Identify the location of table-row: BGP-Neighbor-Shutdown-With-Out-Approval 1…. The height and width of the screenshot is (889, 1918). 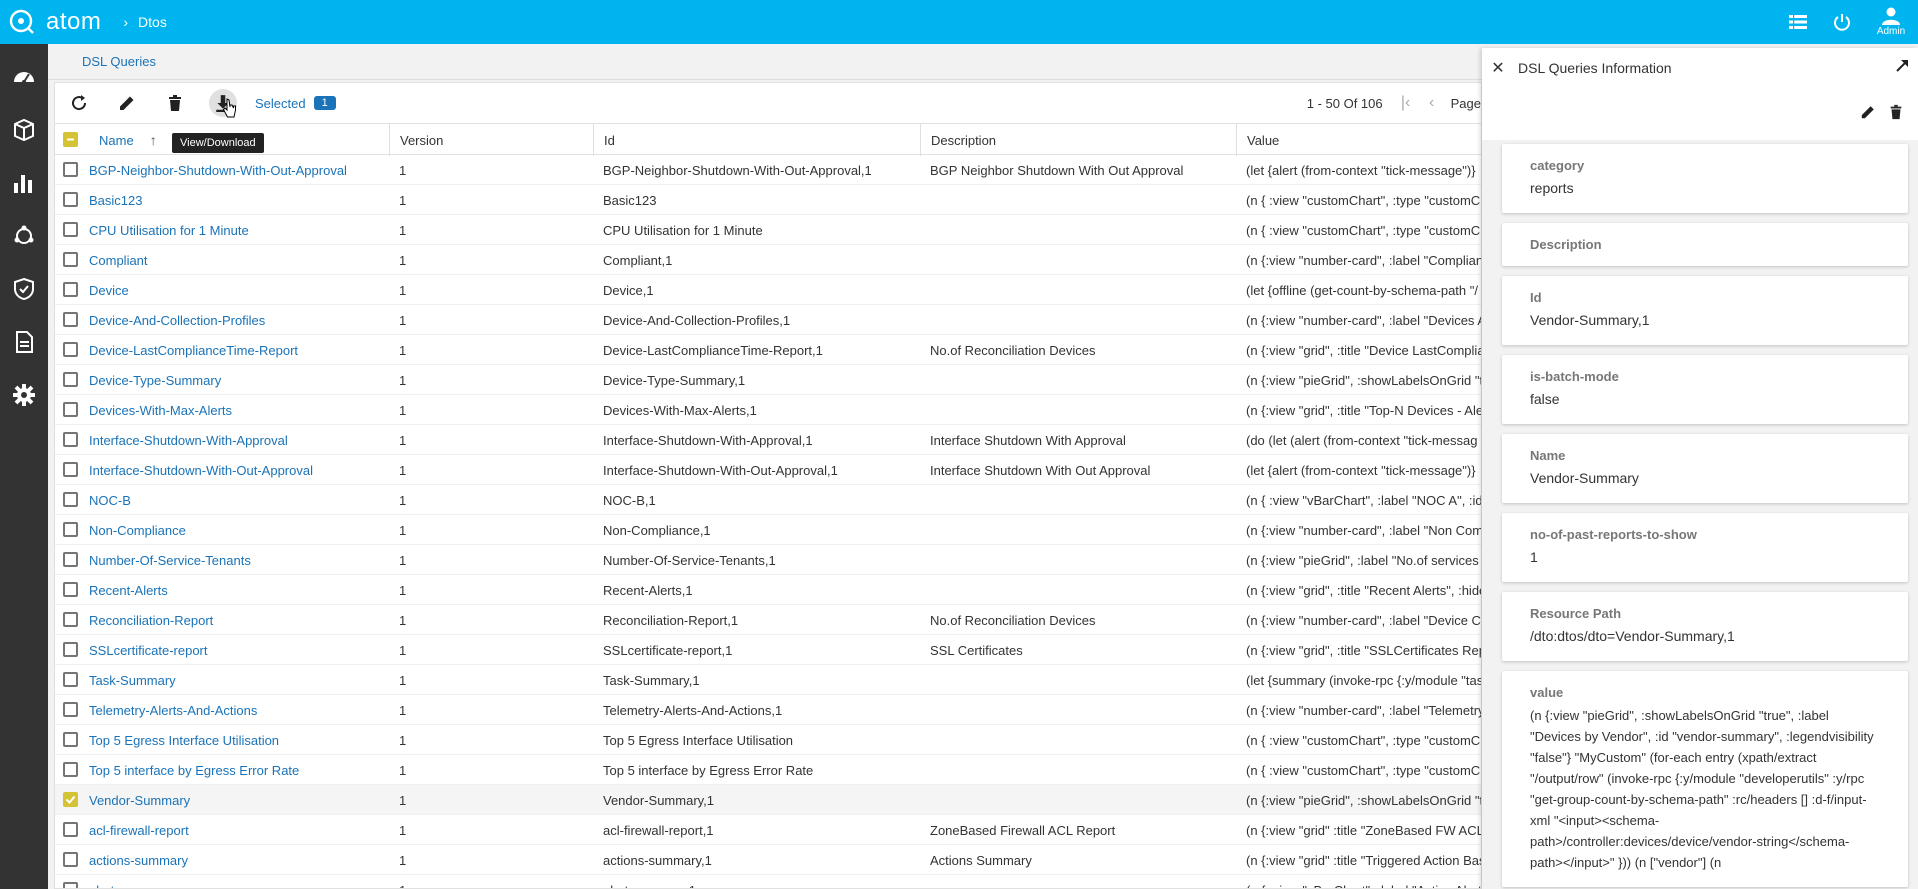
(768, 170).